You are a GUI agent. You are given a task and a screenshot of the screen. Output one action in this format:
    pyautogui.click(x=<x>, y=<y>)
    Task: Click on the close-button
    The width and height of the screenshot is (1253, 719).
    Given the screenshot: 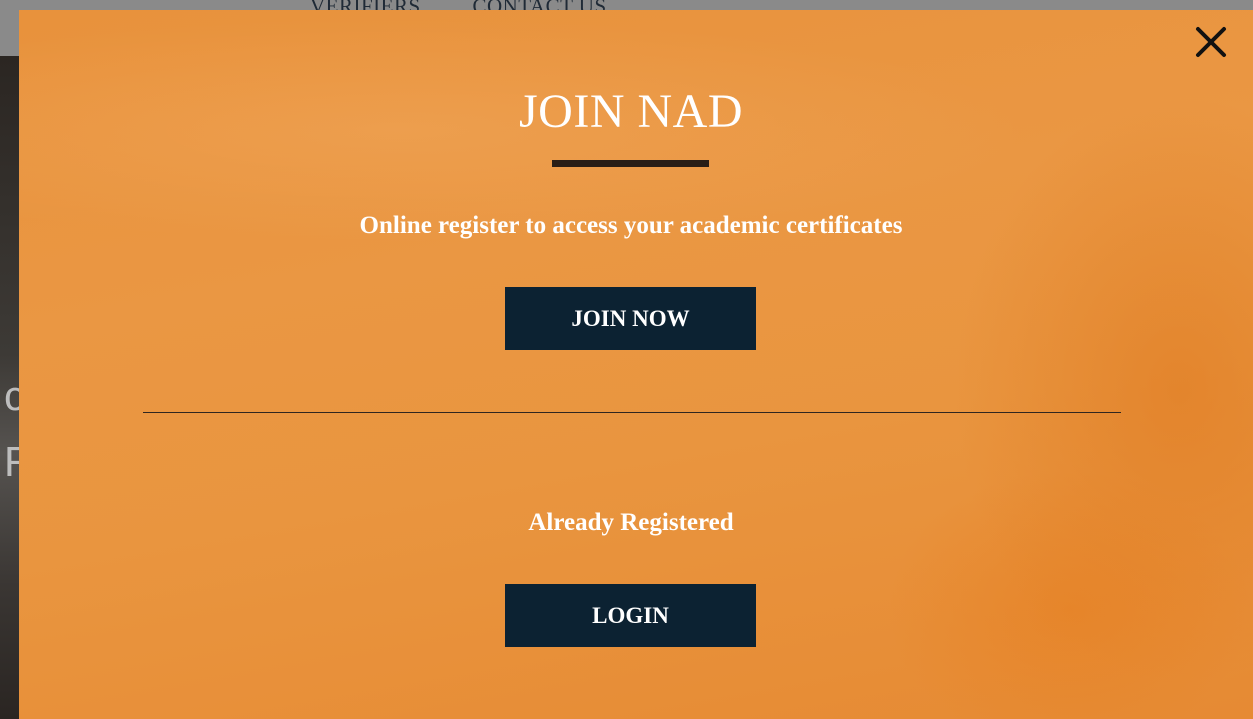 What is the action you would take?
    pyautogui.click(x=1211, y=42)
    